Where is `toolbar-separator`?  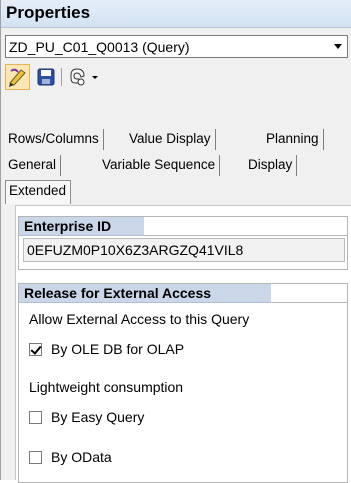 toolbar-separator is located at coordinates (61, 77).